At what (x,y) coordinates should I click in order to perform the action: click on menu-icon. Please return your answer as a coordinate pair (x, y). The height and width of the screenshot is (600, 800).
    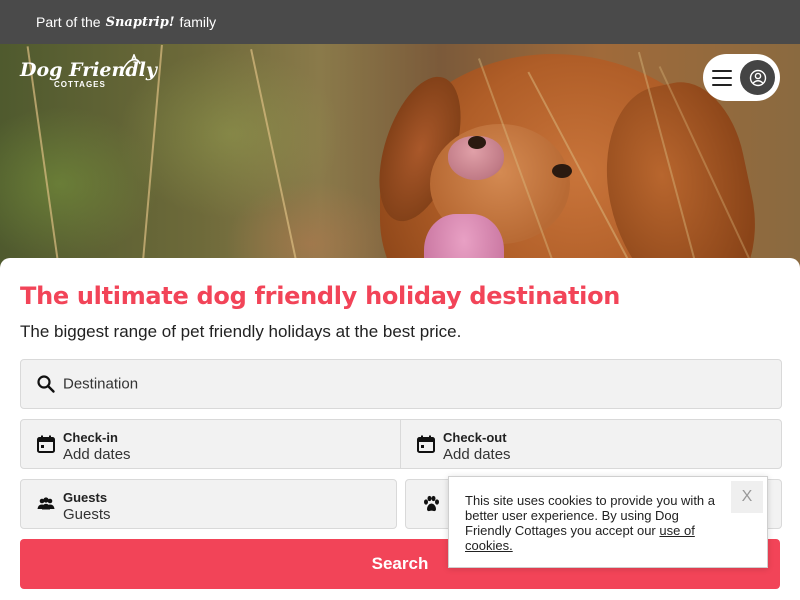
    Looking at the image, I should click on (722, 77).